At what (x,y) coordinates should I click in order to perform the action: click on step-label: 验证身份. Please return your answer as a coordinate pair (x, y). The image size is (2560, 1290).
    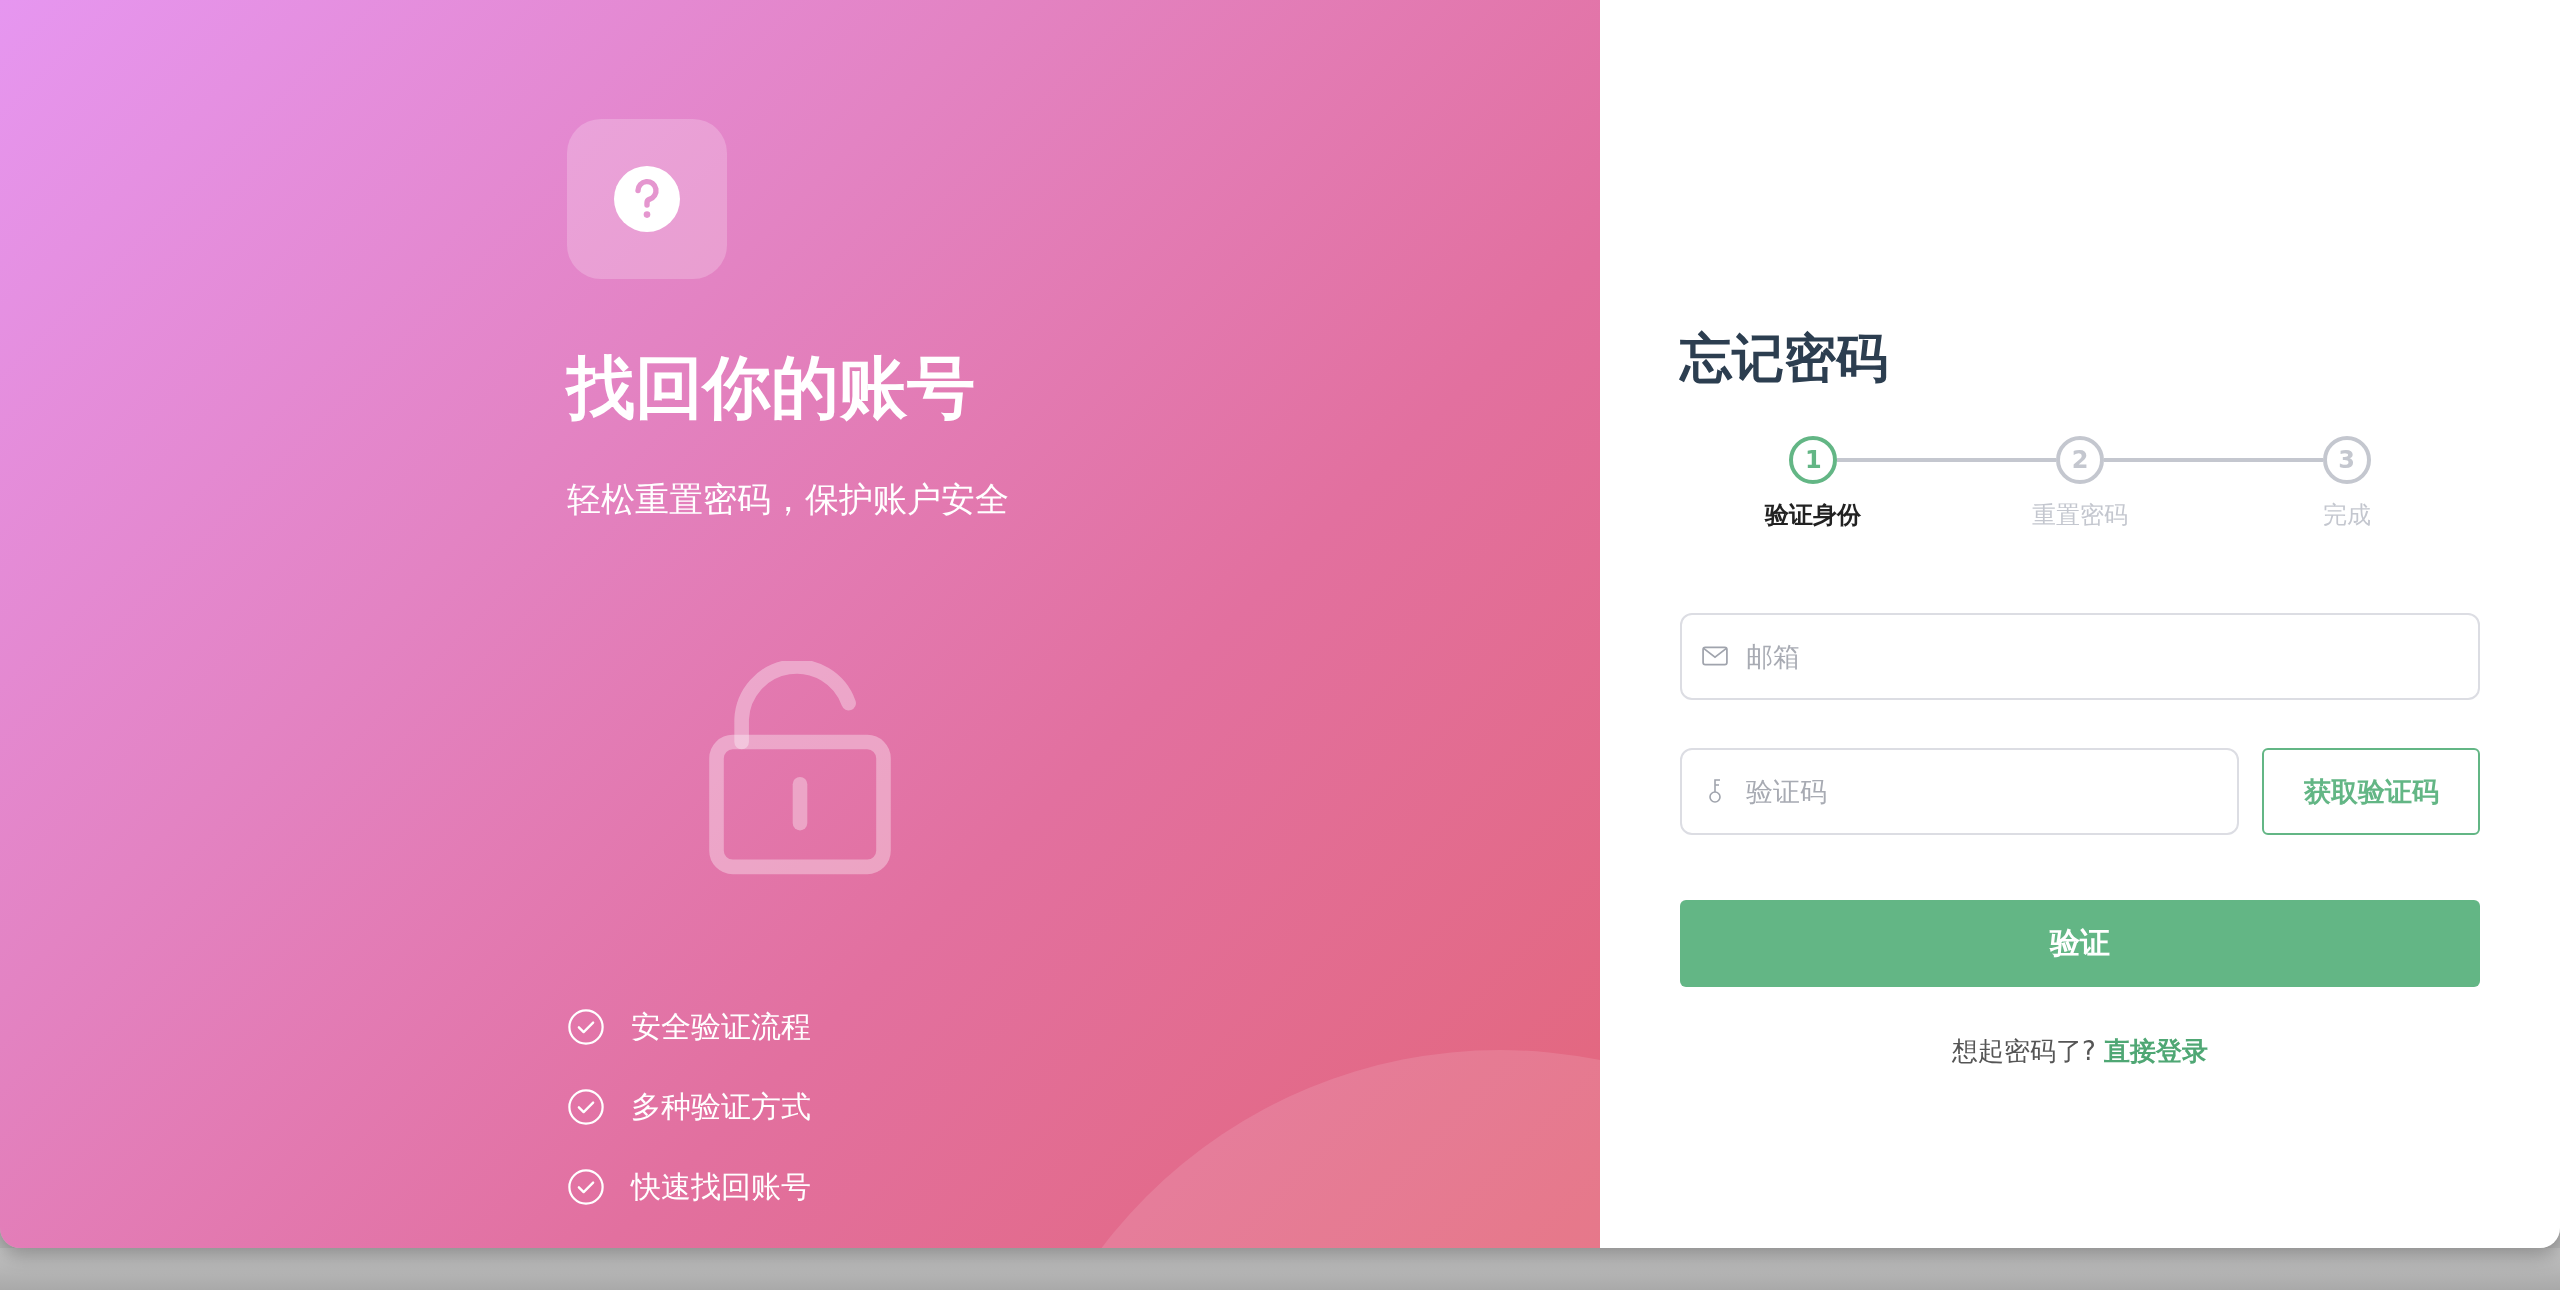
    Looking at the image, I should click on (1813, 515).